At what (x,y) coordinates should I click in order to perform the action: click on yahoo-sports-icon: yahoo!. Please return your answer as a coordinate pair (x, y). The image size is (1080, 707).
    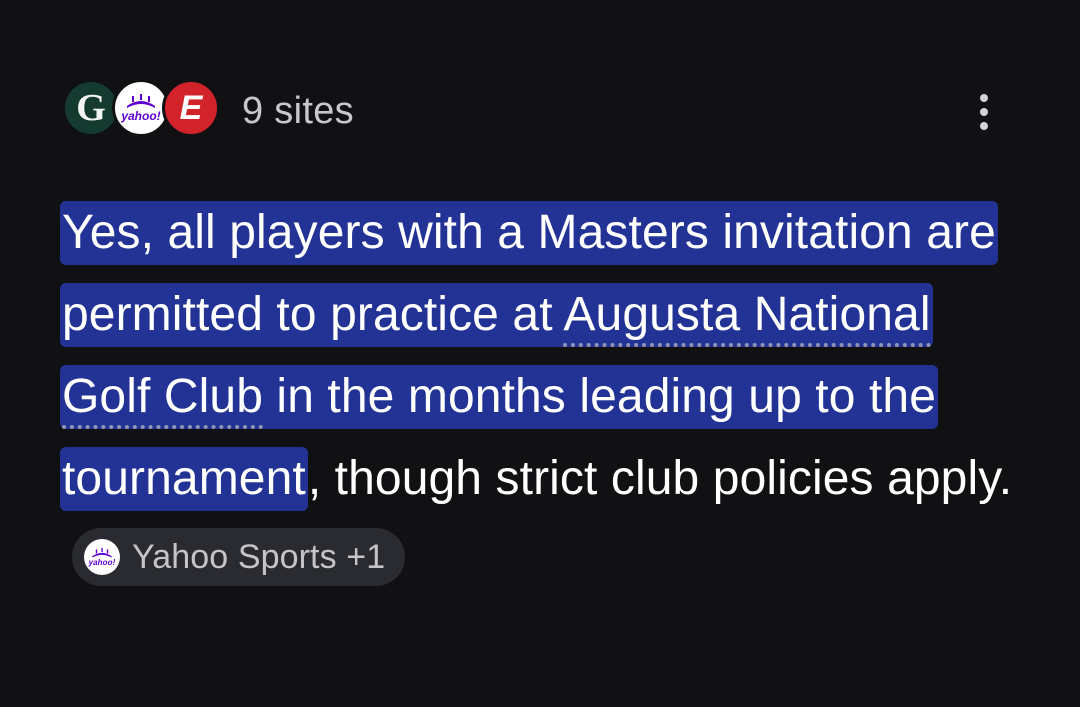
    Looking at the image, I should click on (102, 557).